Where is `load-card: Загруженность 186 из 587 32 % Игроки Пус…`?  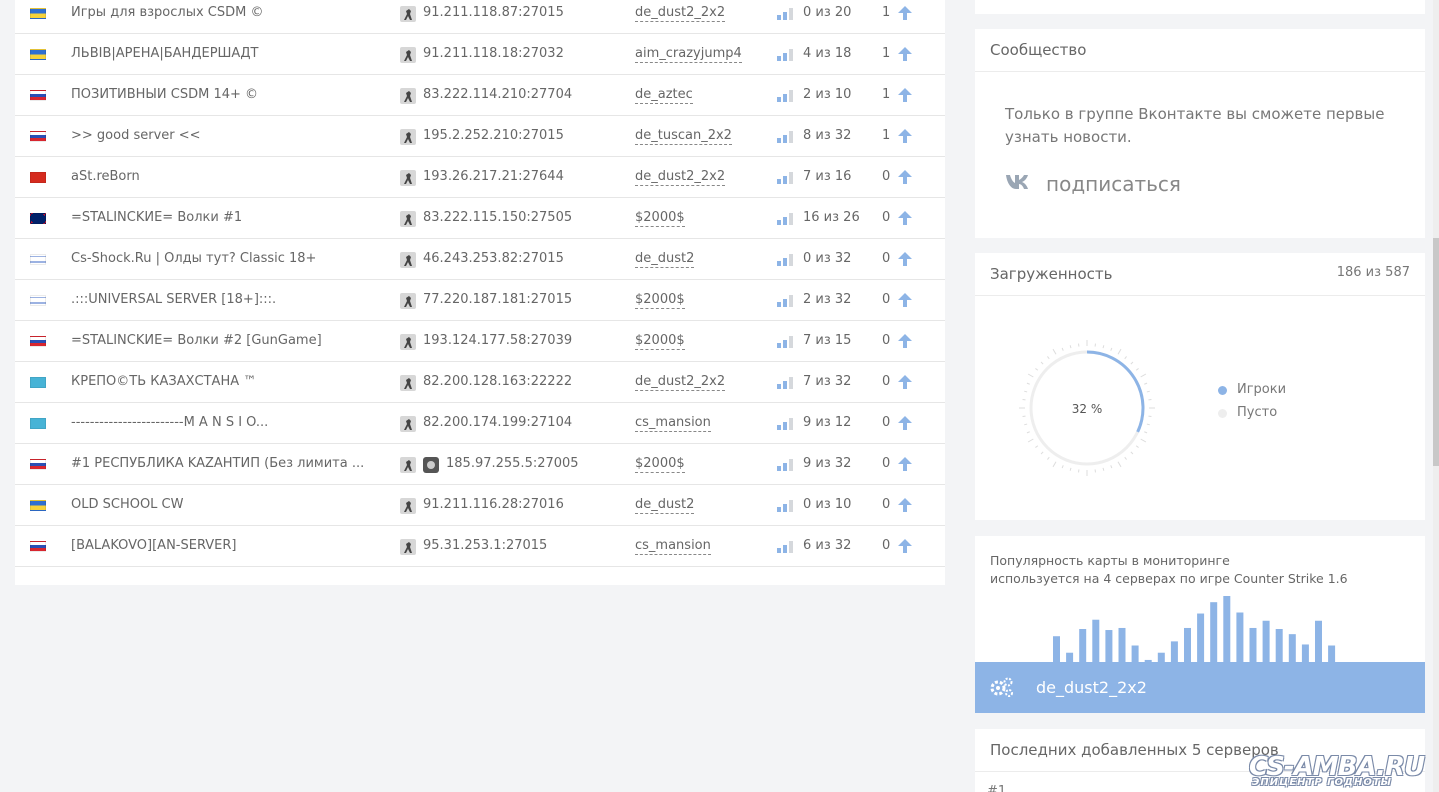
load-card: Загруженность 186 из 587 32 % Игроки Пус… is located at coordinates (1200, 386).